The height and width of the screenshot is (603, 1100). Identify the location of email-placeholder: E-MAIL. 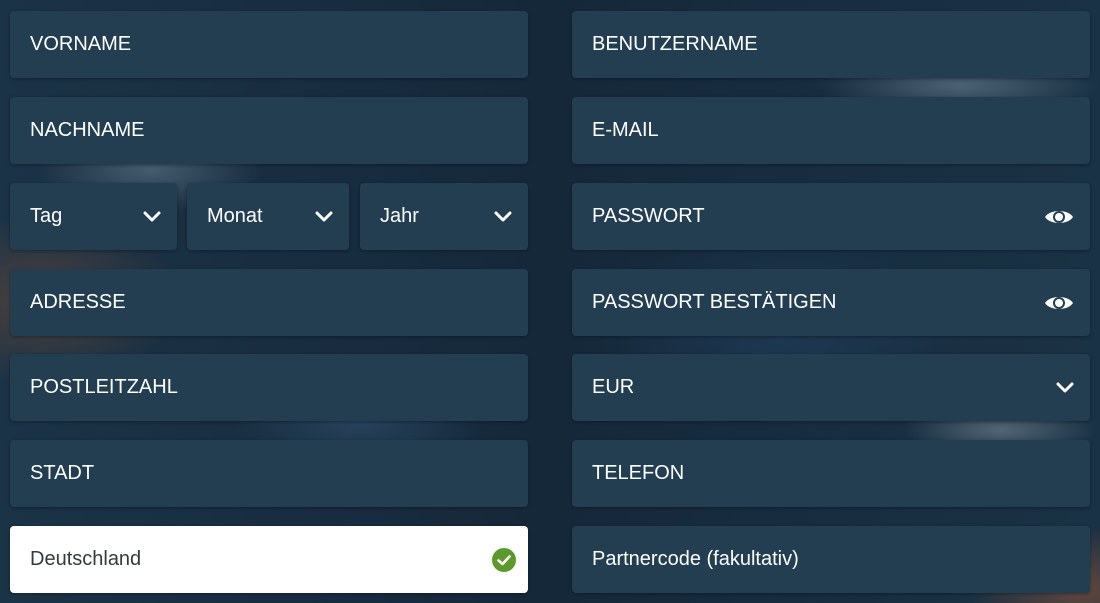
(625, 130).